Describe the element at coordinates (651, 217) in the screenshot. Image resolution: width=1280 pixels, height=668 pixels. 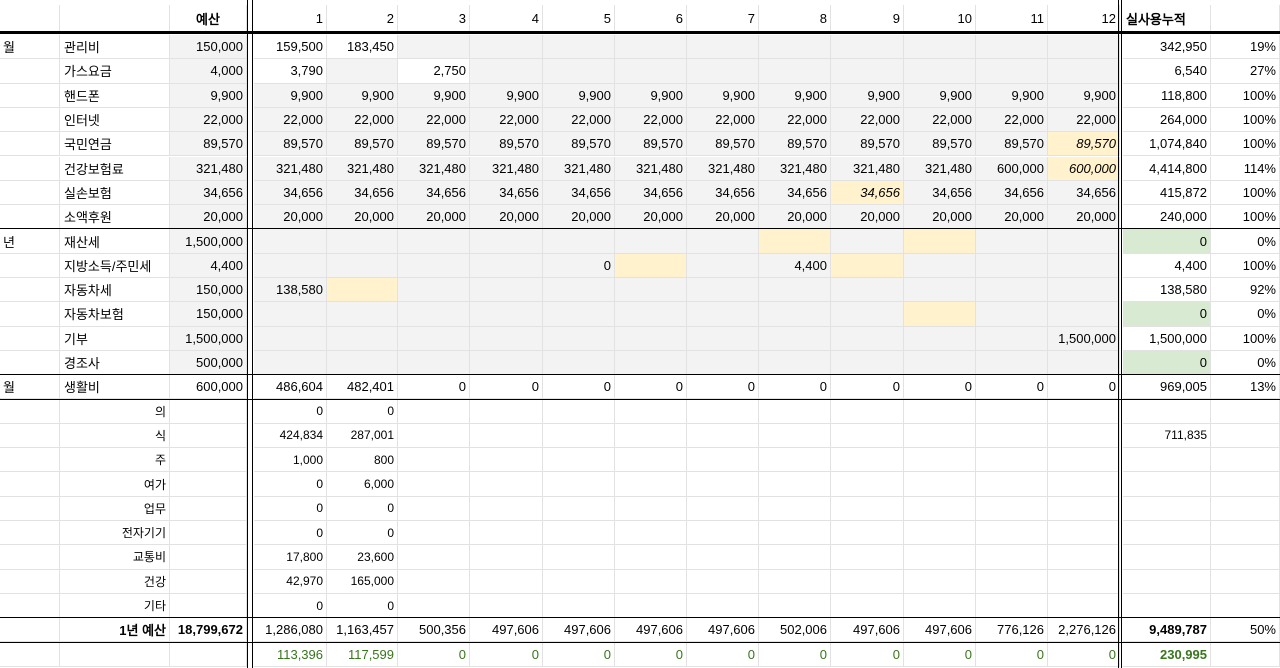
I see `month-cell: 20,000` at that location.